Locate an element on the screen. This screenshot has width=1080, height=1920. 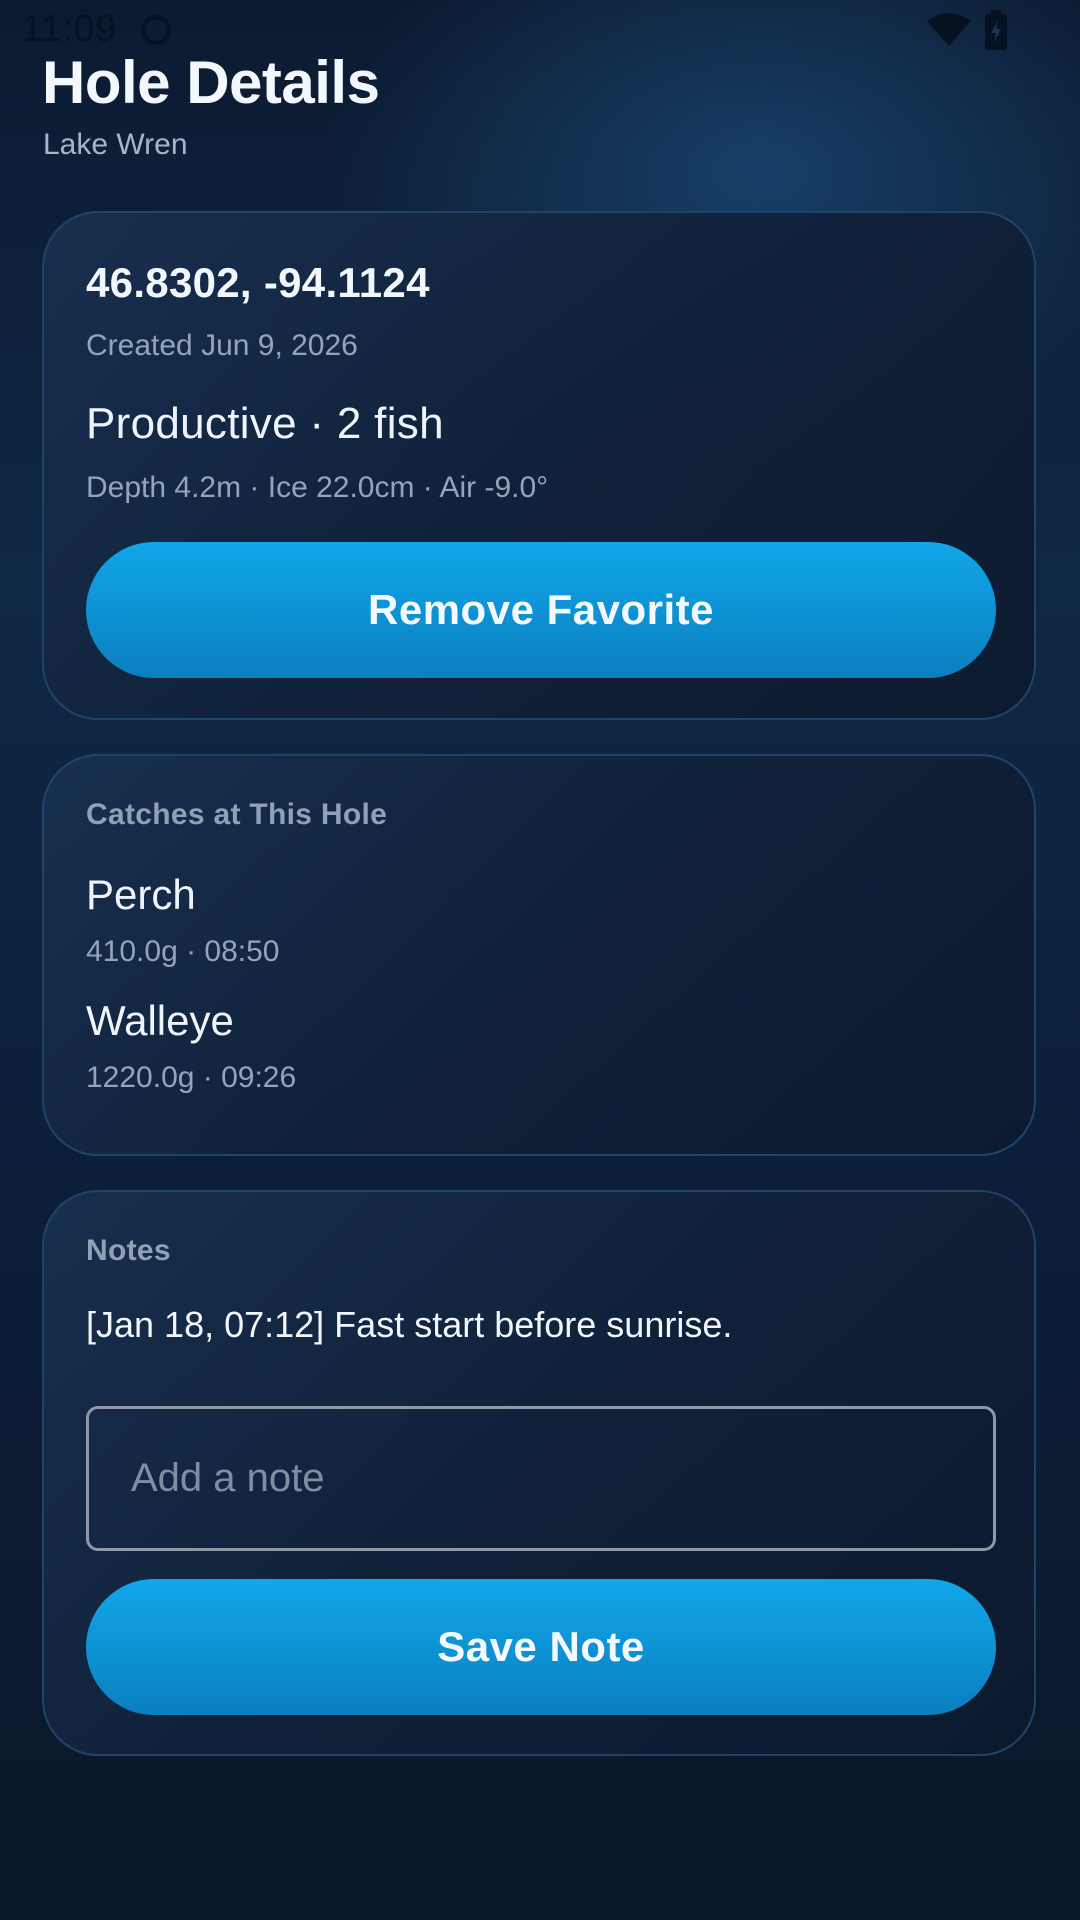
catch-detail: 410.0g · 08:50 is located at coordinates (183, 951).